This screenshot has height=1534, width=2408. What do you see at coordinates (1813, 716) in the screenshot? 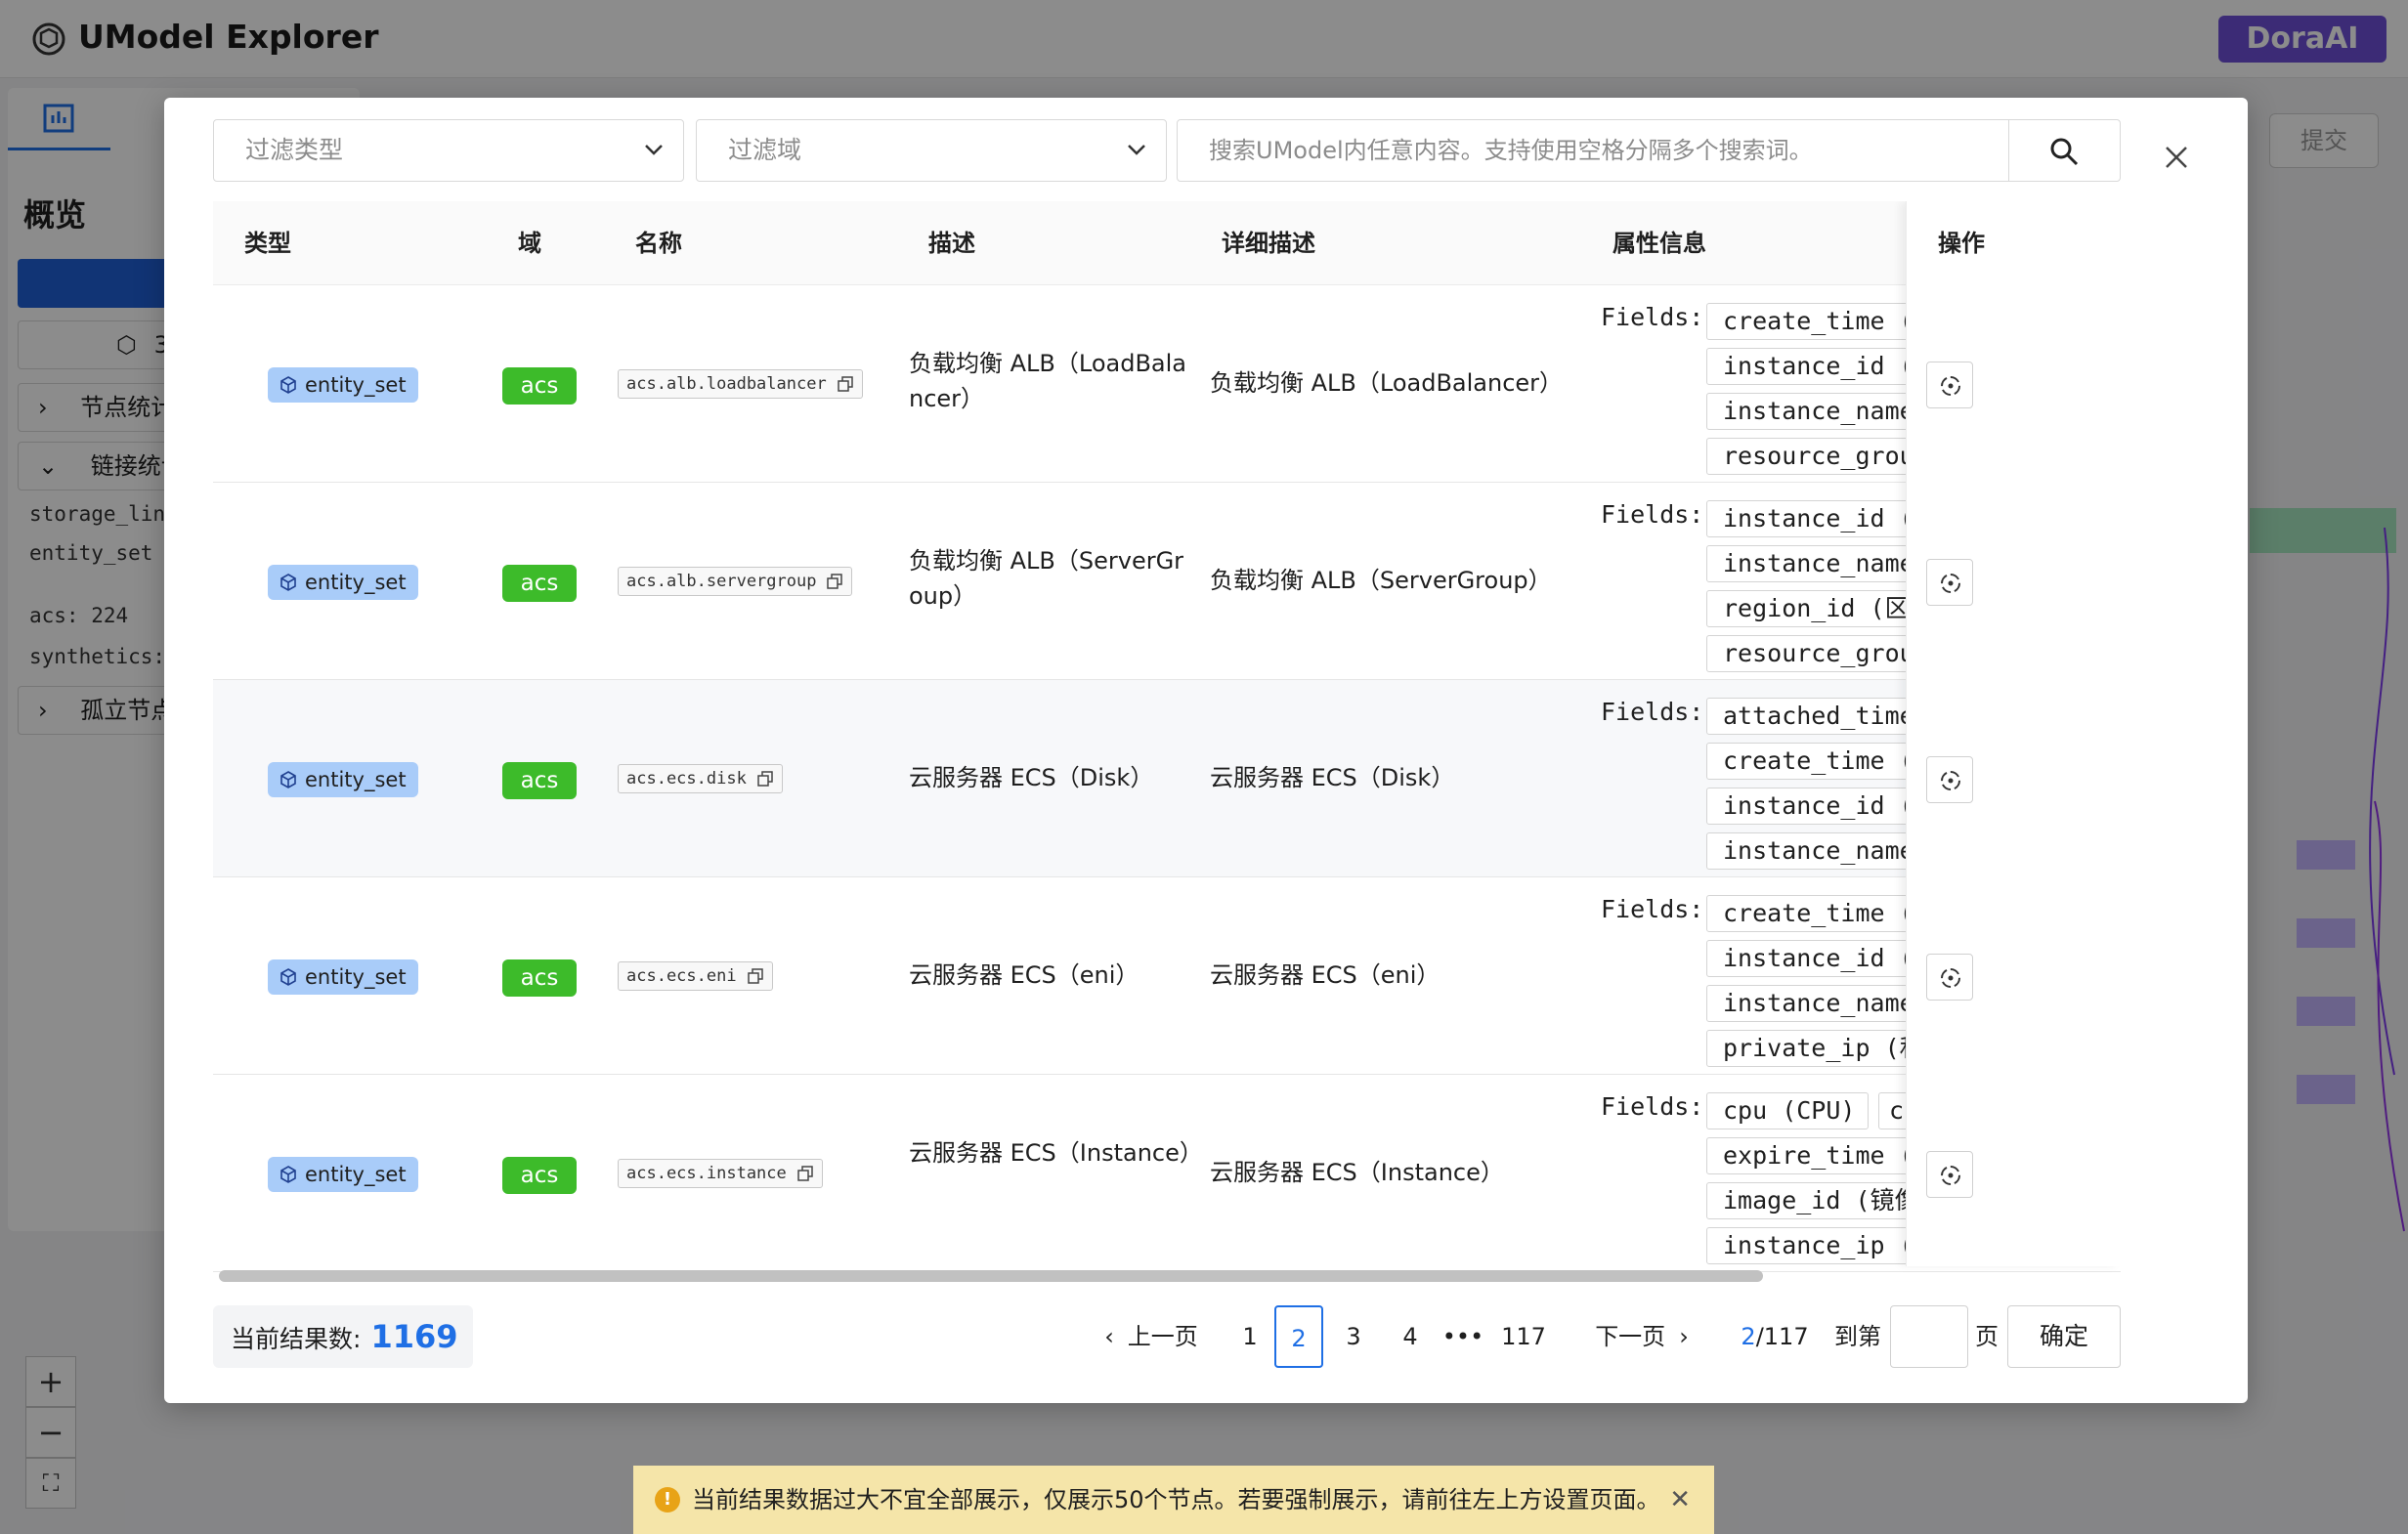
I see `field-tag: attached_time` at bounding box center [1813, 716].